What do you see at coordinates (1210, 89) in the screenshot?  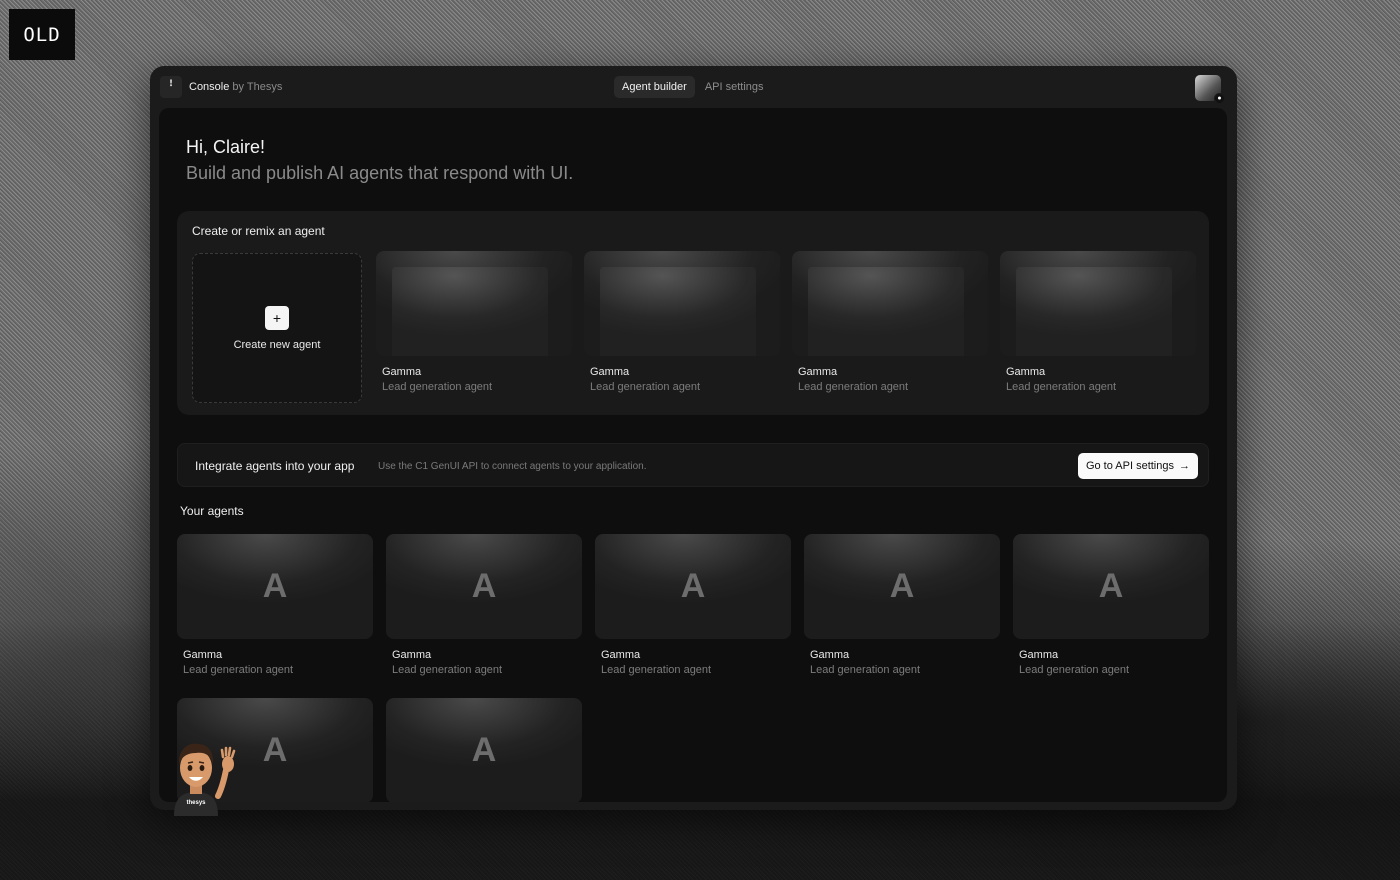 I see `user-avatar: ●` at bounding box center [1210, 89].